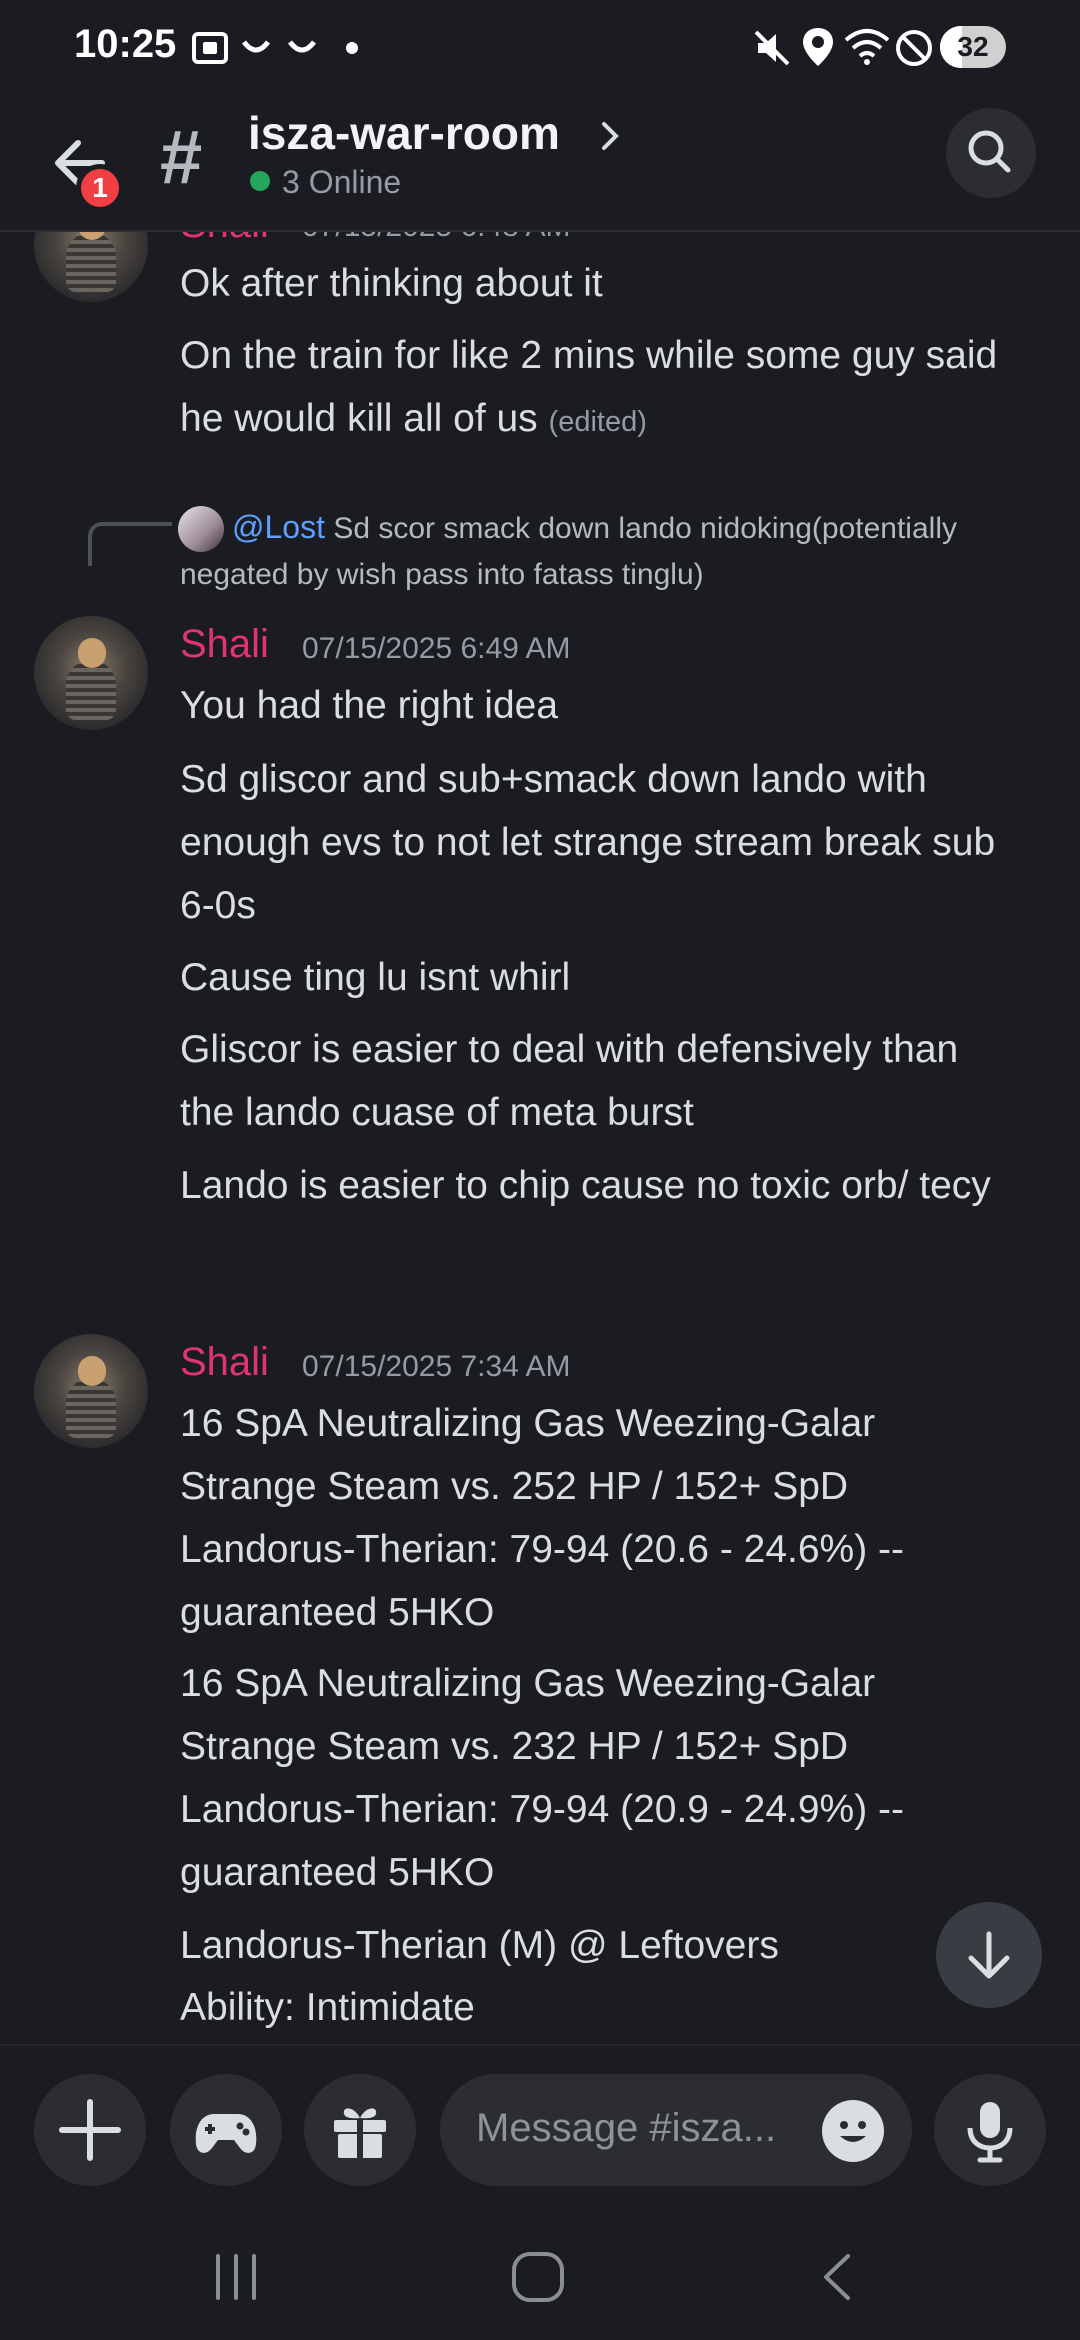  Describe the element at coordinates (300, 47) in the screenshot. I see `notification-dots-icon` at that location.